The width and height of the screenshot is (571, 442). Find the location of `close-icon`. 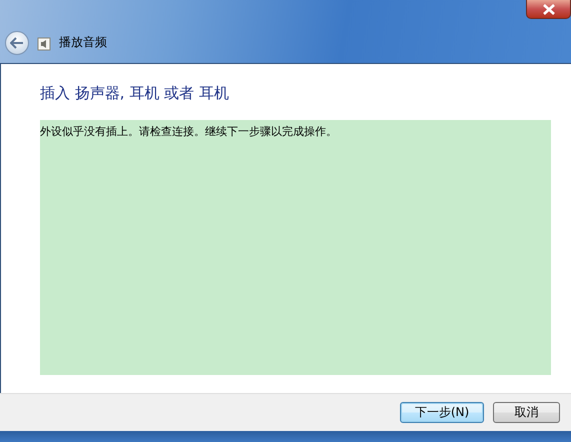

close-icon is located at coordinates (549, 9).